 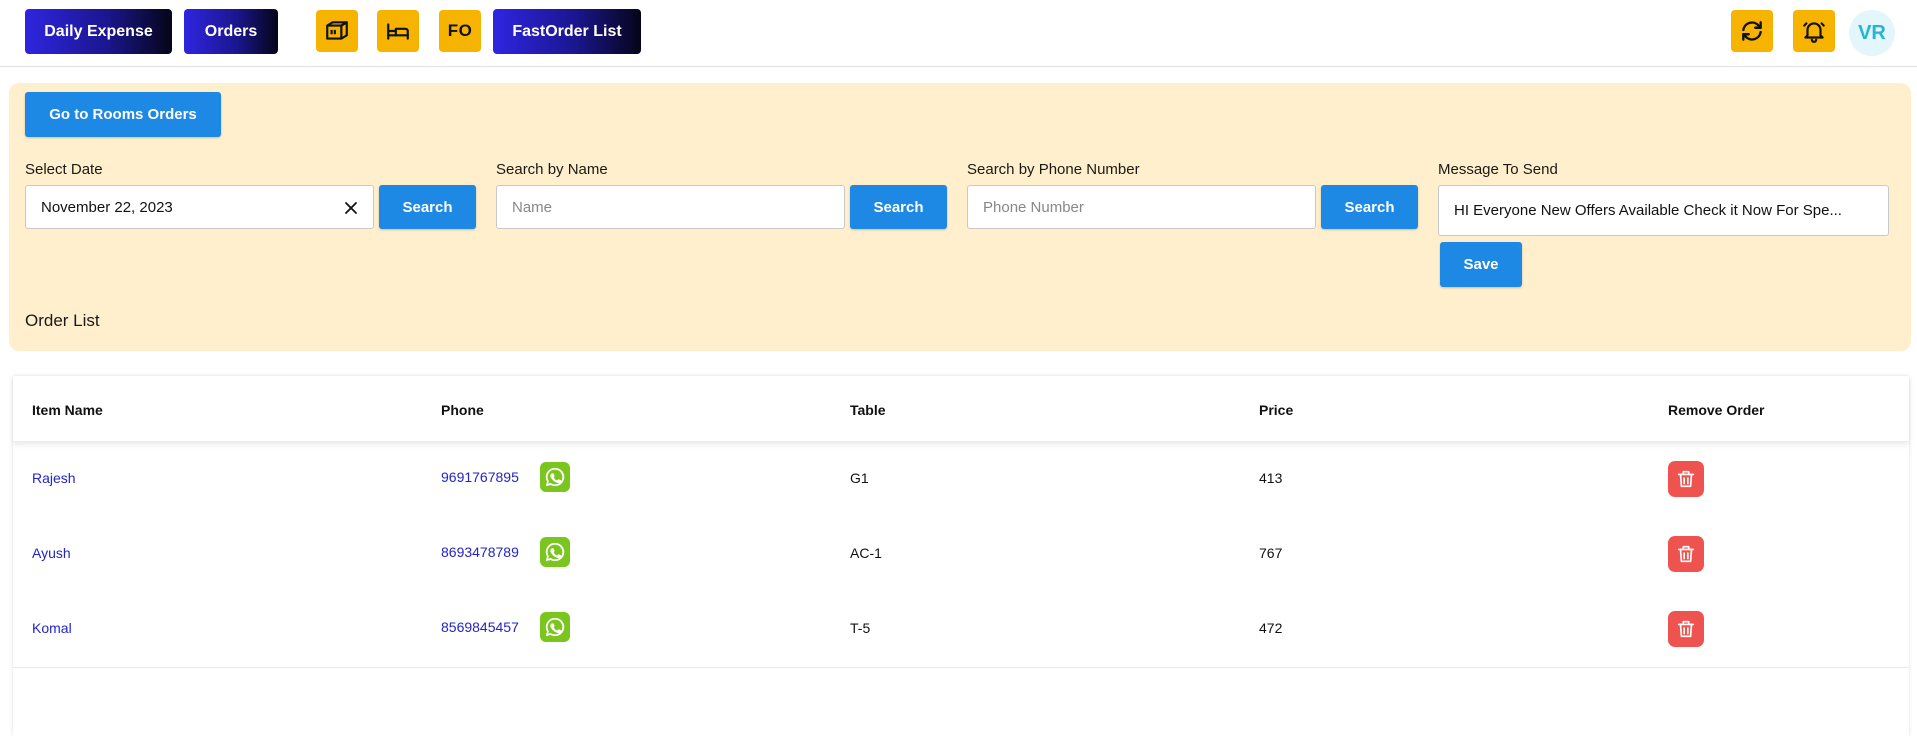 What do you see at coordinates (54, 478) in the screenshot?
I see `item-name-link: Rajesh` at bounding box center [54, 478].